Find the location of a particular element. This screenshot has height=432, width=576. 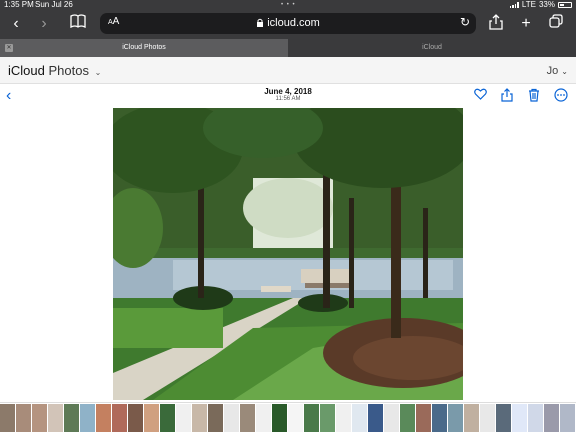

multitask-dots: • • • is located at coordinates (288, 5).